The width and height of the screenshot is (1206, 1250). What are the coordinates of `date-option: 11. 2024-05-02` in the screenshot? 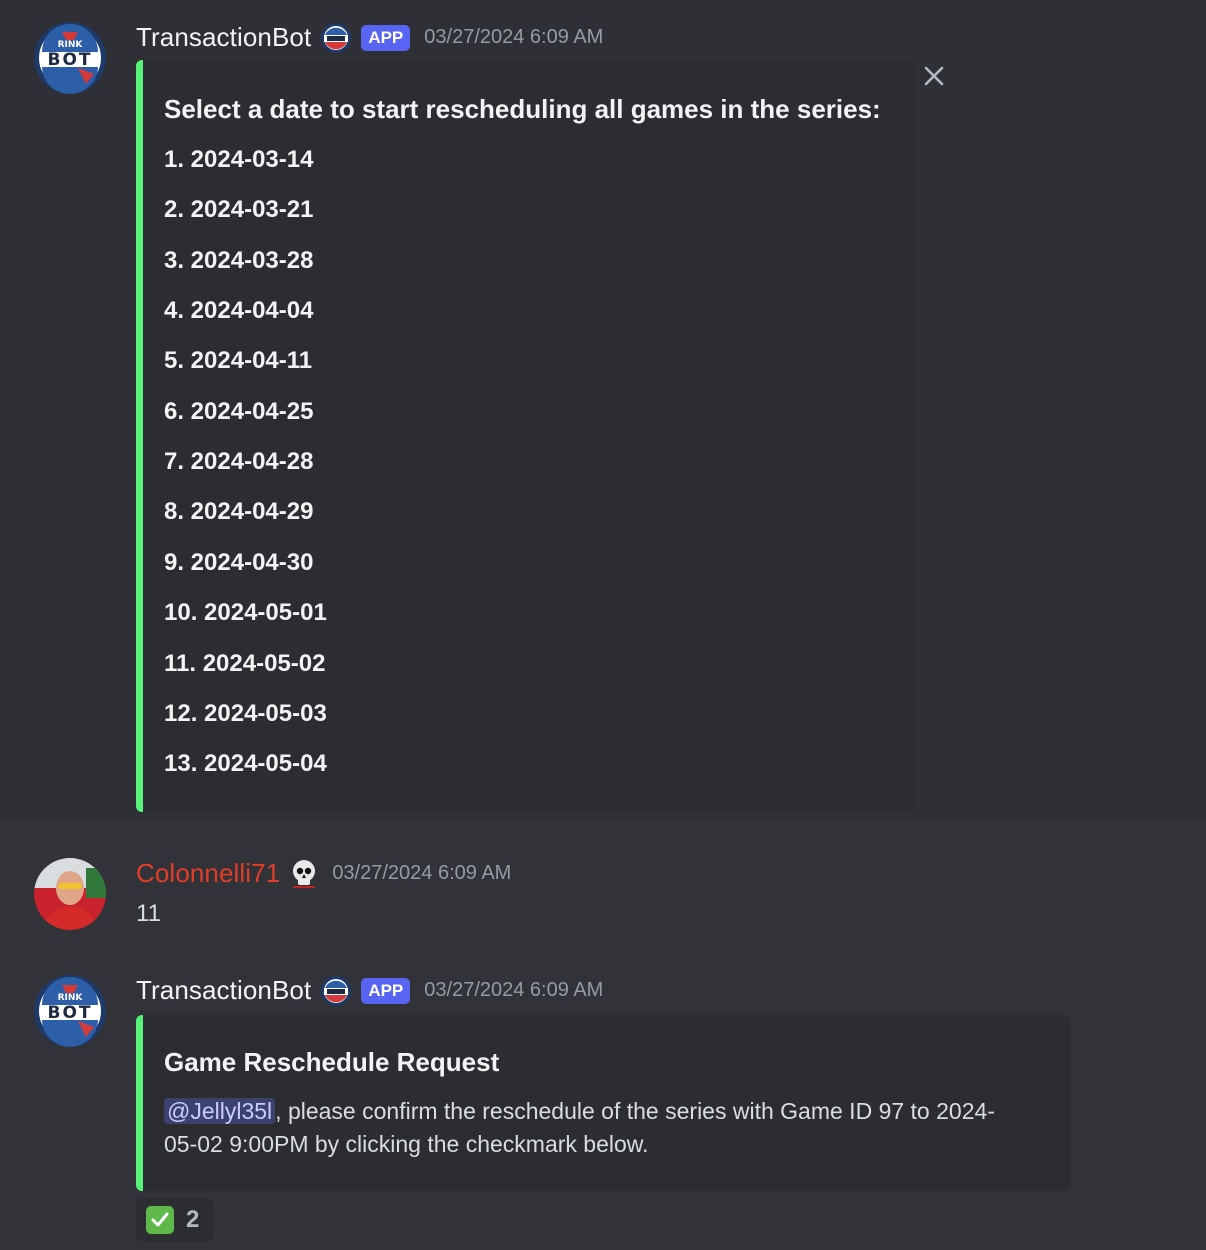 It's located at (245, 663).